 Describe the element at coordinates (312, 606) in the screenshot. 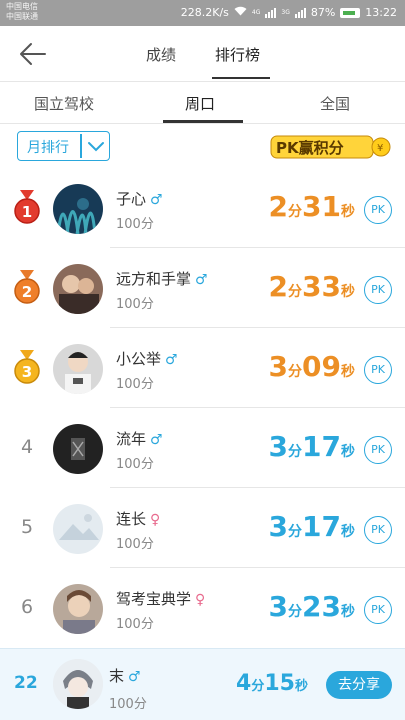

I see `completion-time: 3分23秒` at that location.